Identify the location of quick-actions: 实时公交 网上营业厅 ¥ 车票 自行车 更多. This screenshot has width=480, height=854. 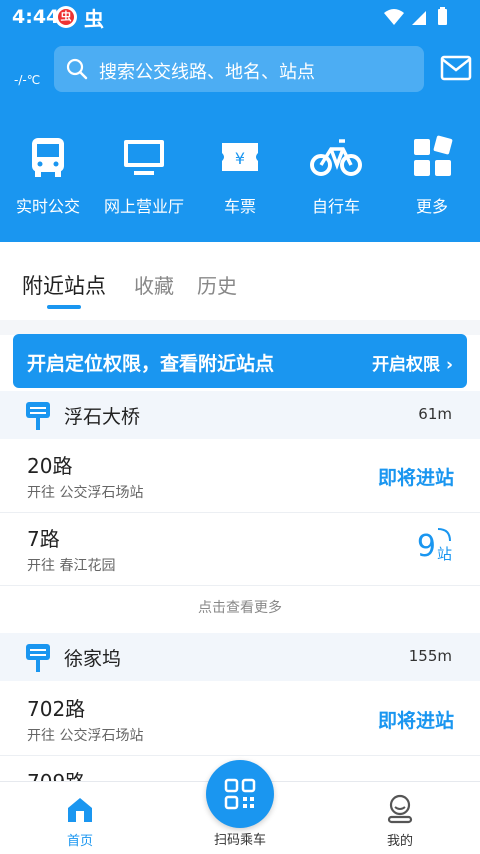
(240, 180).